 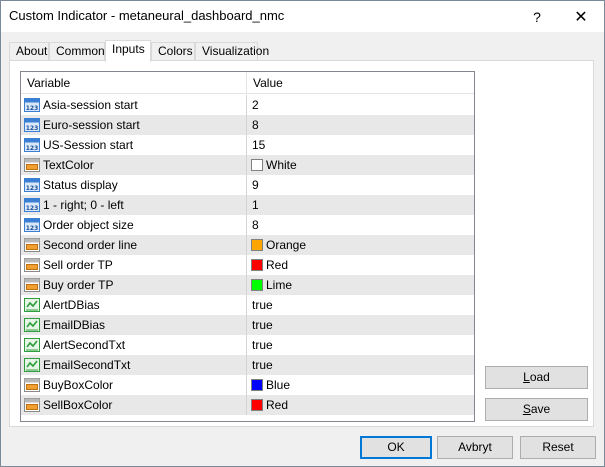 I want to click on variable-cell: Second order line, so click(x=134, y=245).